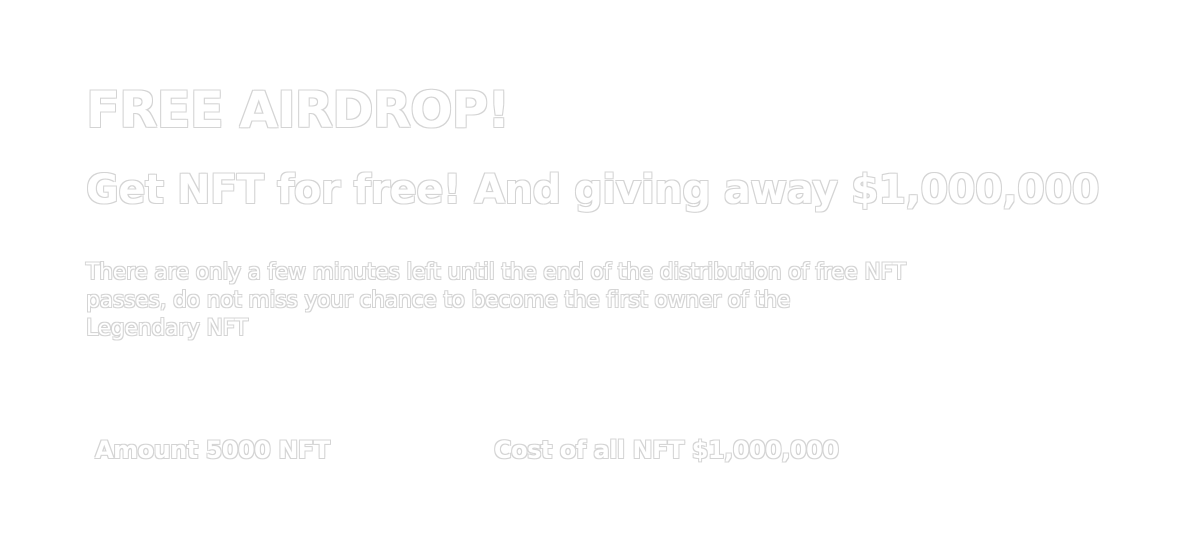 The height and width of the screenshot is (546, 1204). Describe the element at coordinates (298, 110) in the screenshot. I see `hero-title: FREE AIRDROP!` at that location.